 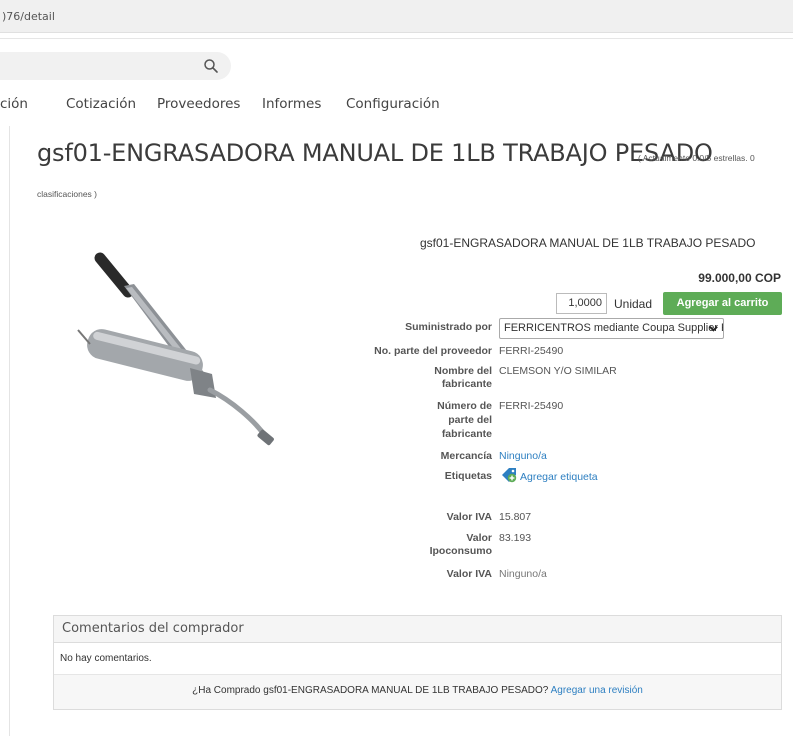 I want to click on tab-proveedores: Proveedores, so click(x=198, y=104).